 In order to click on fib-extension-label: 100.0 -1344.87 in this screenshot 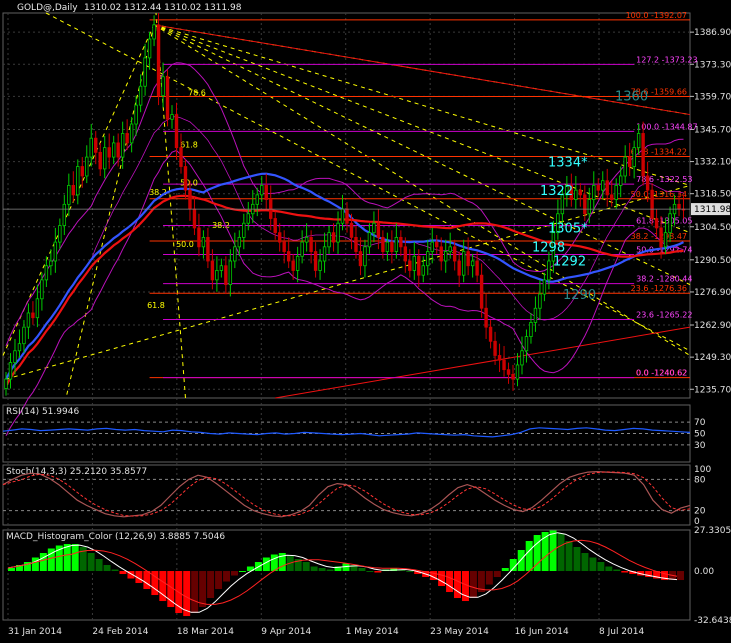, I will do `click(666, 126)`.